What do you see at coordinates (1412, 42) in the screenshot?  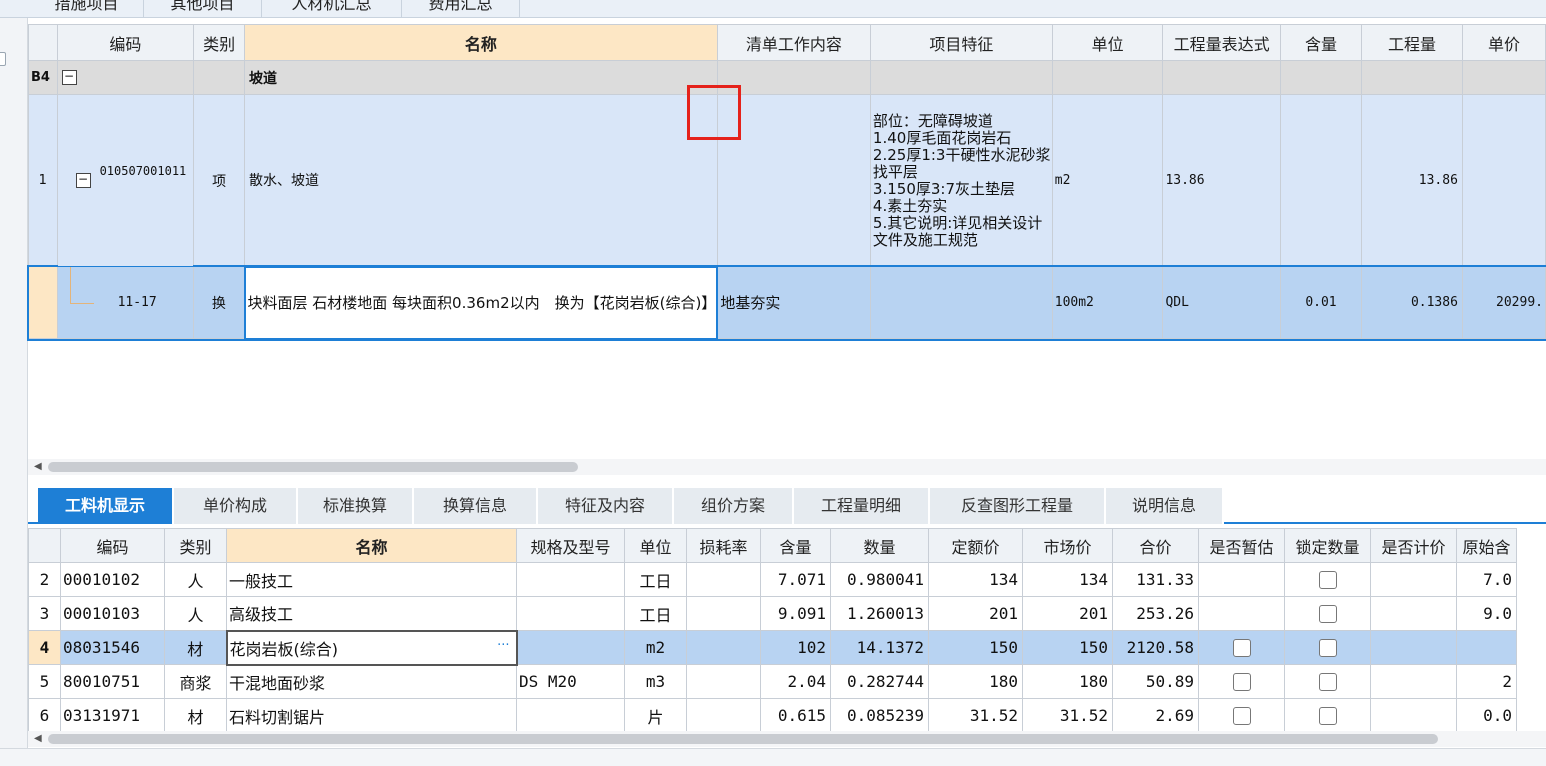 I see `col-quantity: 工程量` at bounding box center [1412, 42].